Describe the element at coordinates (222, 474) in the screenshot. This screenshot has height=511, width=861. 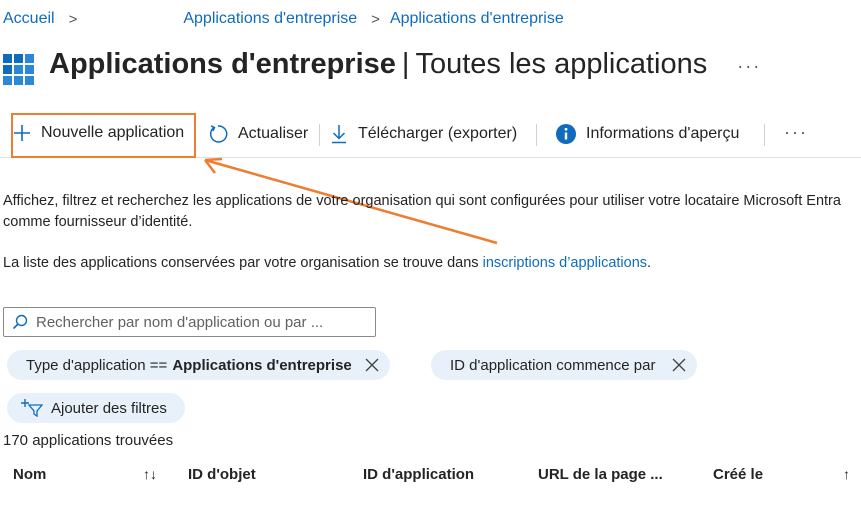
I see `column-header-object-id: ID d'objet` at that location.